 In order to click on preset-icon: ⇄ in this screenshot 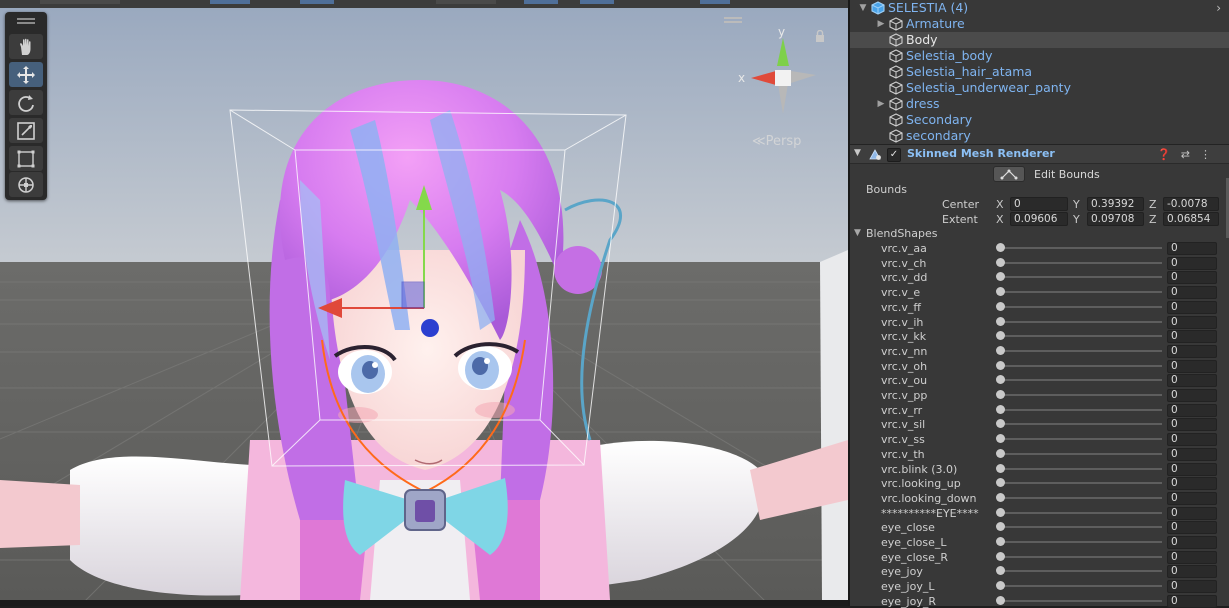, I will do `click(1190, 154)`.